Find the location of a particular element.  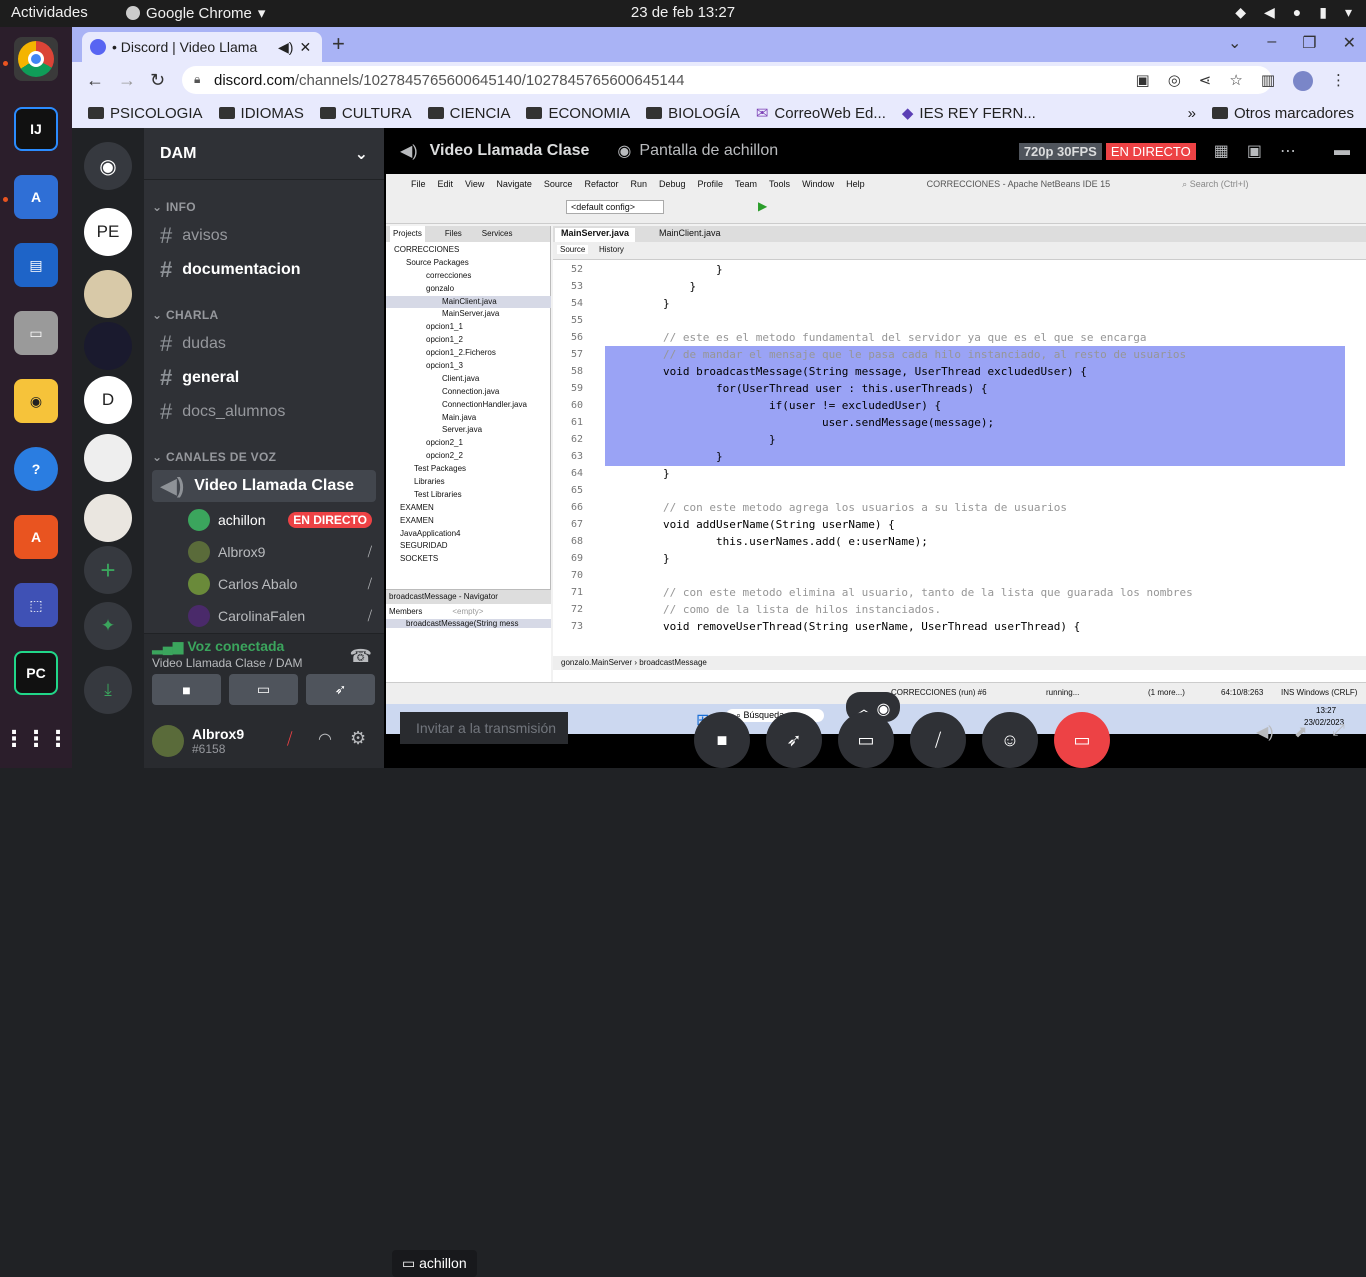

editor-tab-mainclient: MainClient.java is located at coordinates (690, 235).